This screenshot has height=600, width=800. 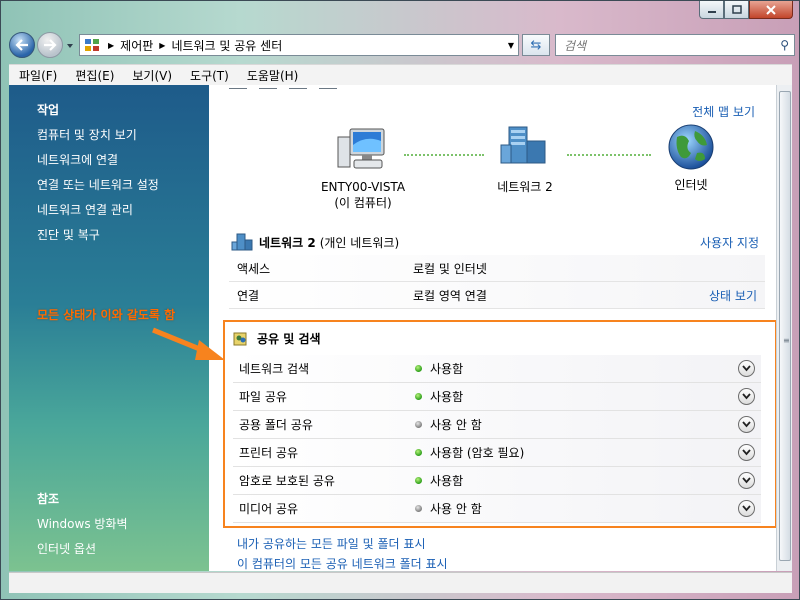 What do you see at coordinates (400, 582) in the screenshot?
I see `status-bar` at bounding box center [400, 582].